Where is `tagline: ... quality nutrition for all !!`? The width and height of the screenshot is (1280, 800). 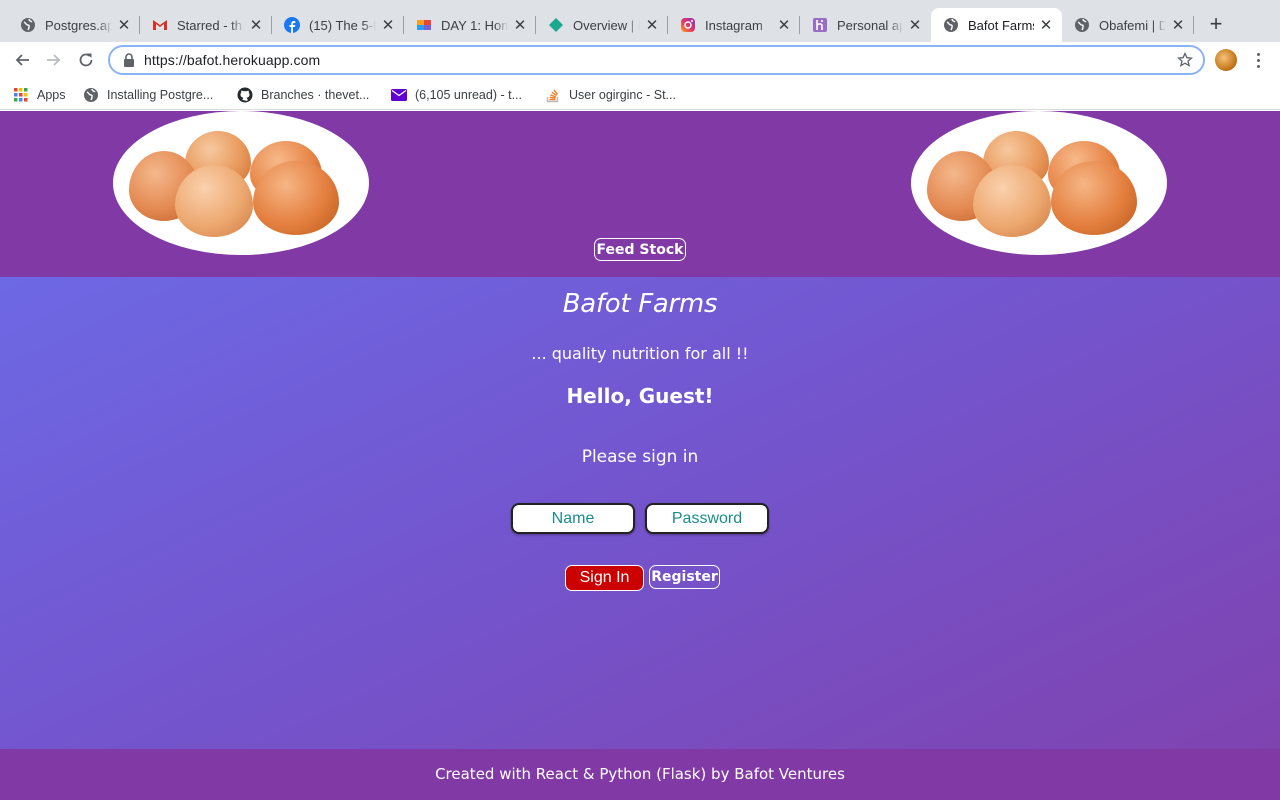 tagline: ... quality nutrition for all !! is located at coordinates (640, 353).